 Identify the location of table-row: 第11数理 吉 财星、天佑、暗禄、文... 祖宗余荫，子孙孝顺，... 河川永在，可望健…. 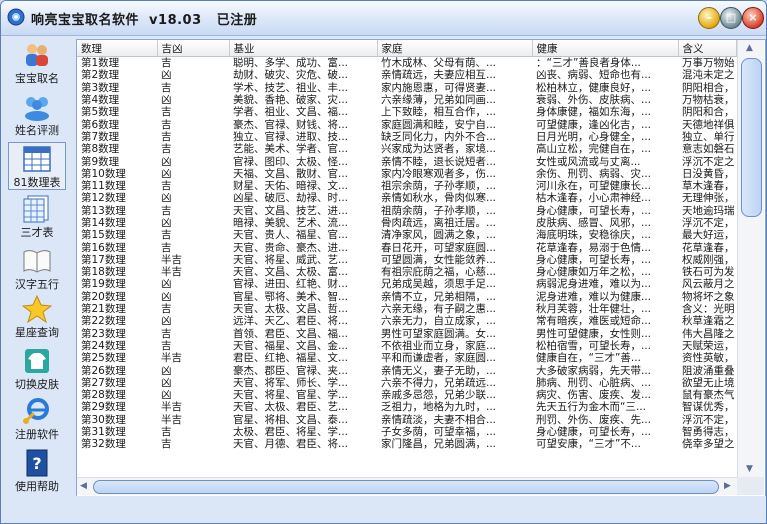
(406, 186).